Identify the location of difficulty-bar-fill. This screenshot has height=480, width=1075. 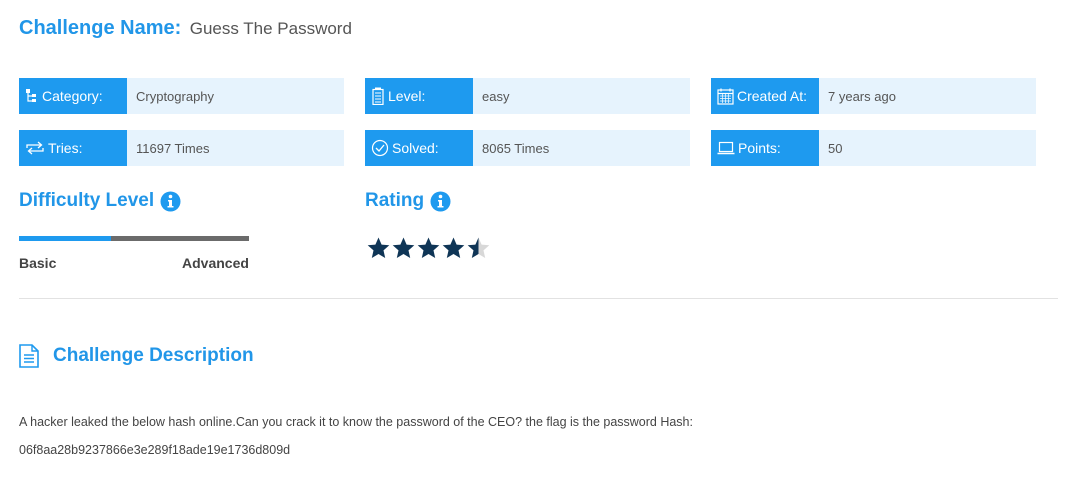
(65, 238).